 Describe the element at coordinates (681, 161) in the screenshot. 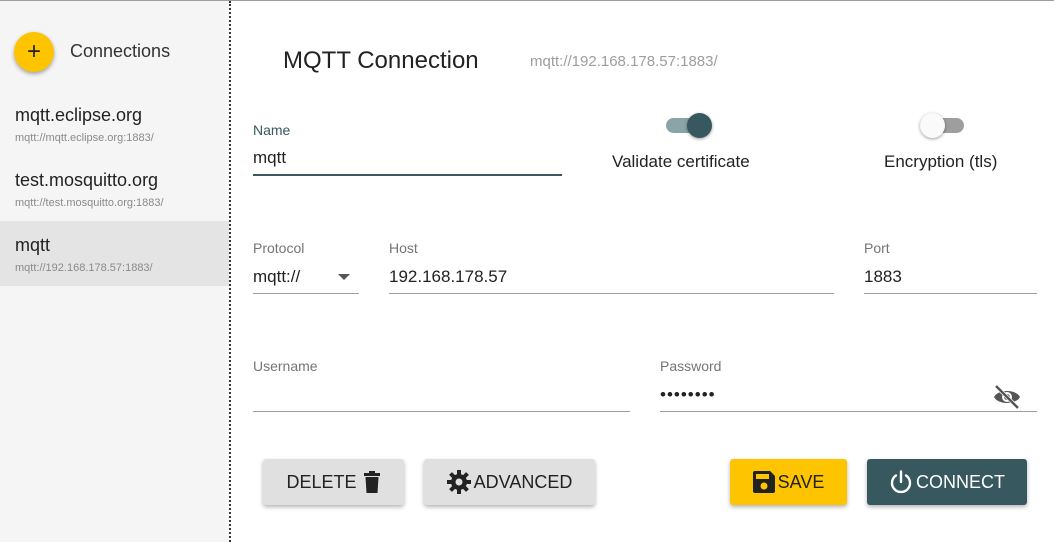

I see `validate-certificate-label: Validate certificate` at that location.